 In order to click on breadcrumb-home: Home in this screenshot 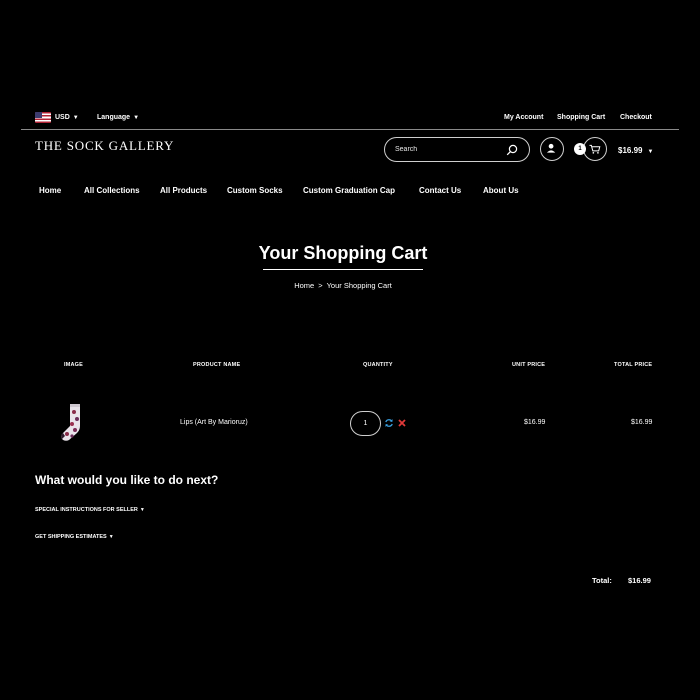, I will do `click(304, 285)`.